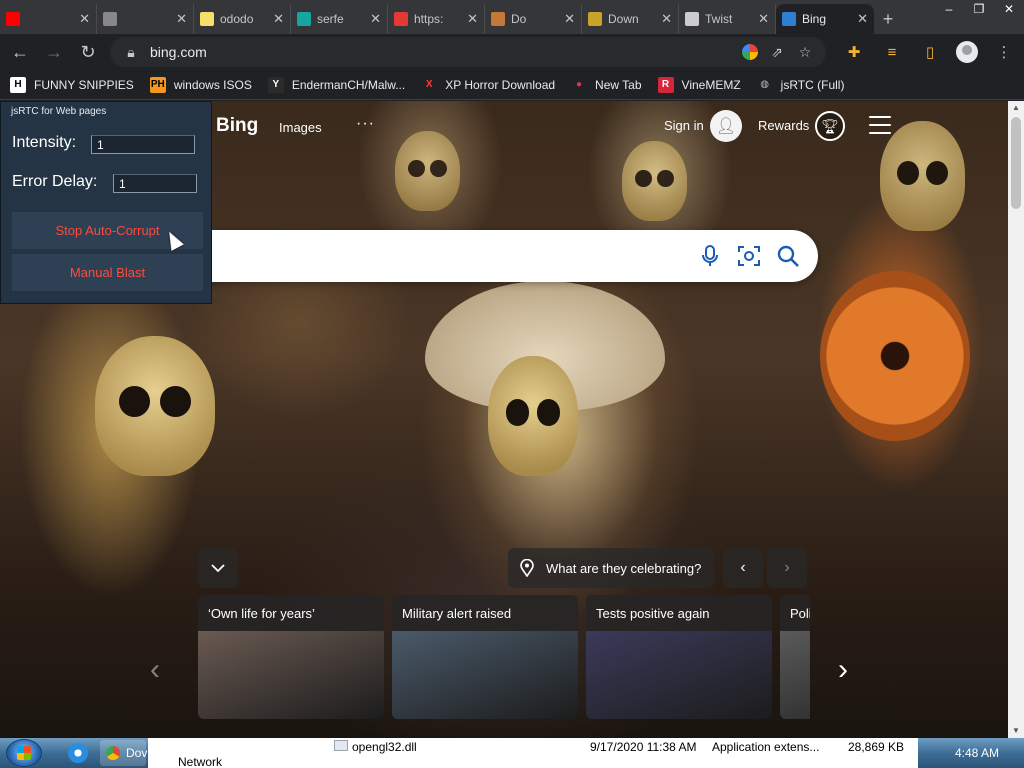 This screenshot has height=768, width=1024. Describe the element at coordinates (777, 52) in the screenshot. I see `share-icon: ⇗` at that location.